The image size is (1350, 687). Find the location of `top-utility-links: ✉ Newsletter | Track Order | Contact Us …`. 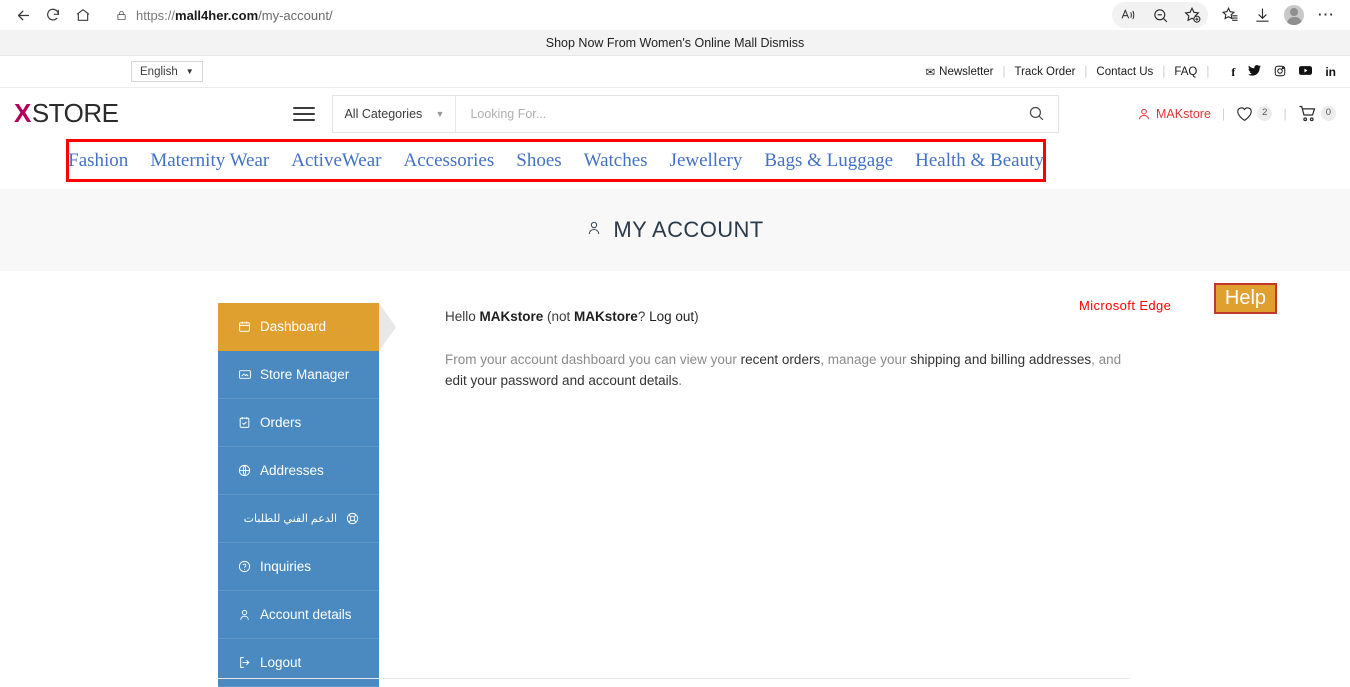

top-utility-links: ✉ Newsletter | Track Order | Contact Us … is located at coordinates (1131, 72).